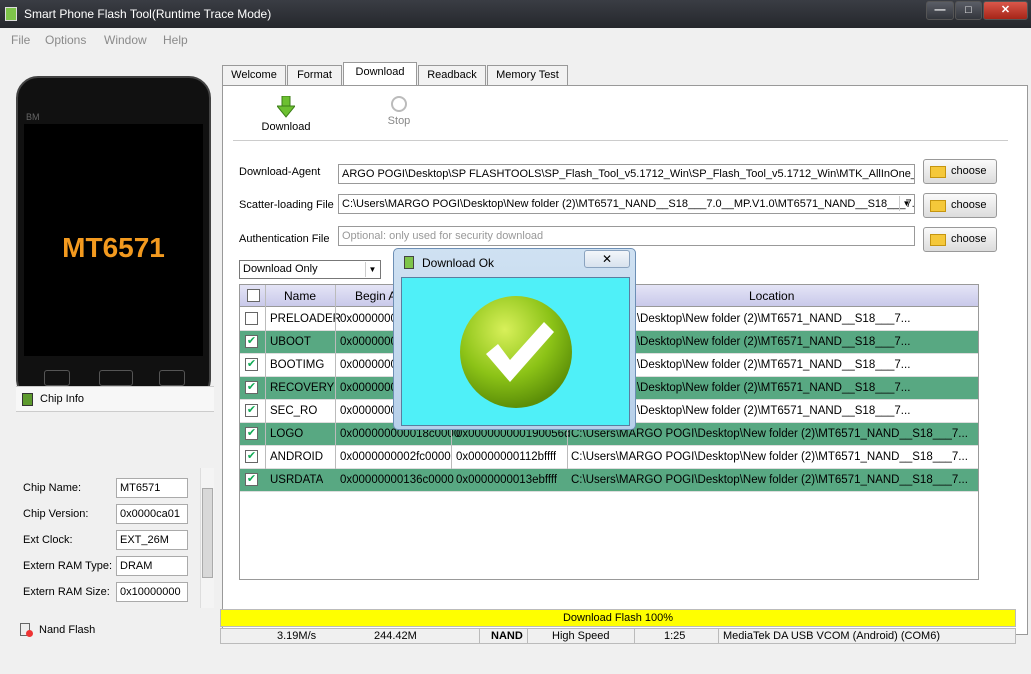 This screenshot has height=674, width=1031. I want to click on menu-file: File, so click(20, 40).